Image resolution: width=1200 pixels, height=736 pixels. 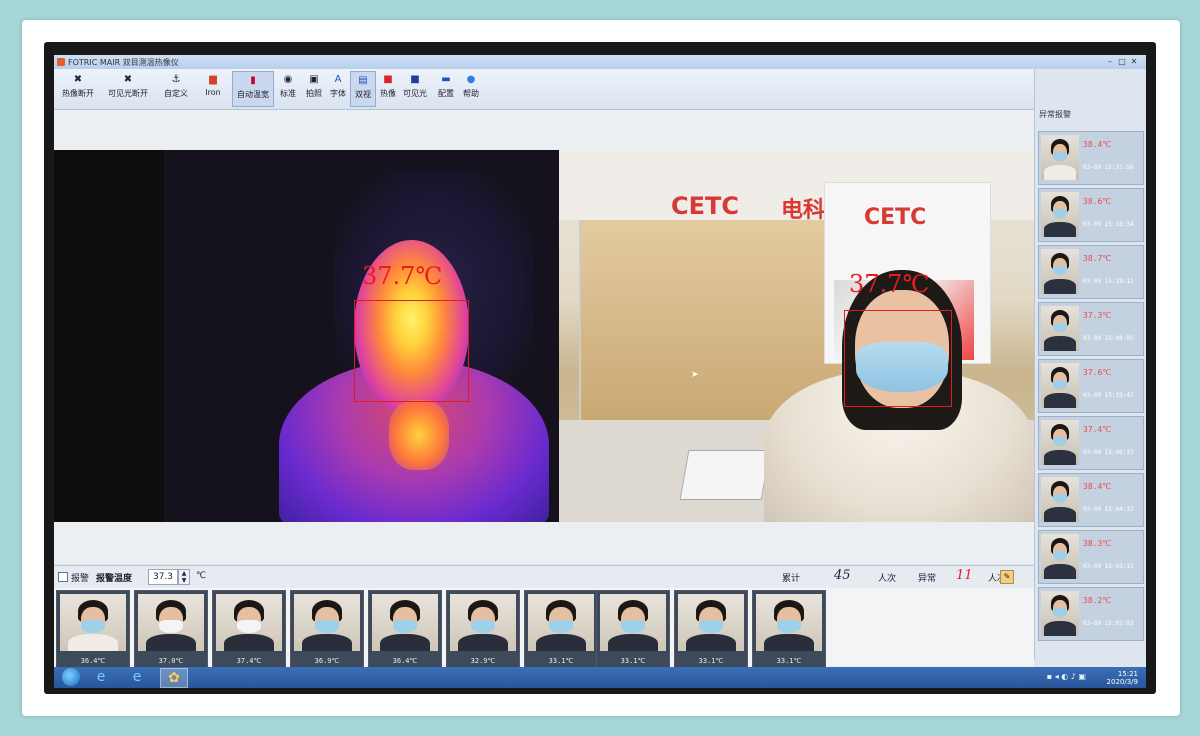 What do you see at coordinates (1055, 114) in the screenshot?
I see `side-panel-title: 异常报警` at bounding box center [1055, 114].